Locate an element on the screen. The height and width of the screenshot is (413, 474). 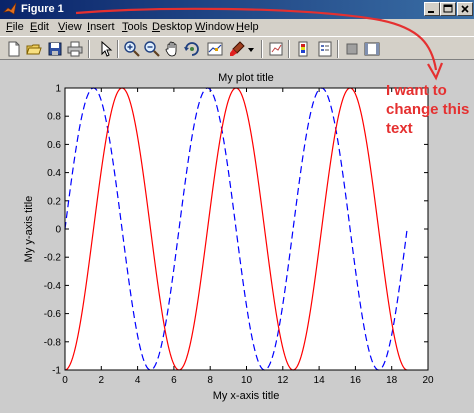
y-tick-label: 0.8 is located at coordinates (54, 117).